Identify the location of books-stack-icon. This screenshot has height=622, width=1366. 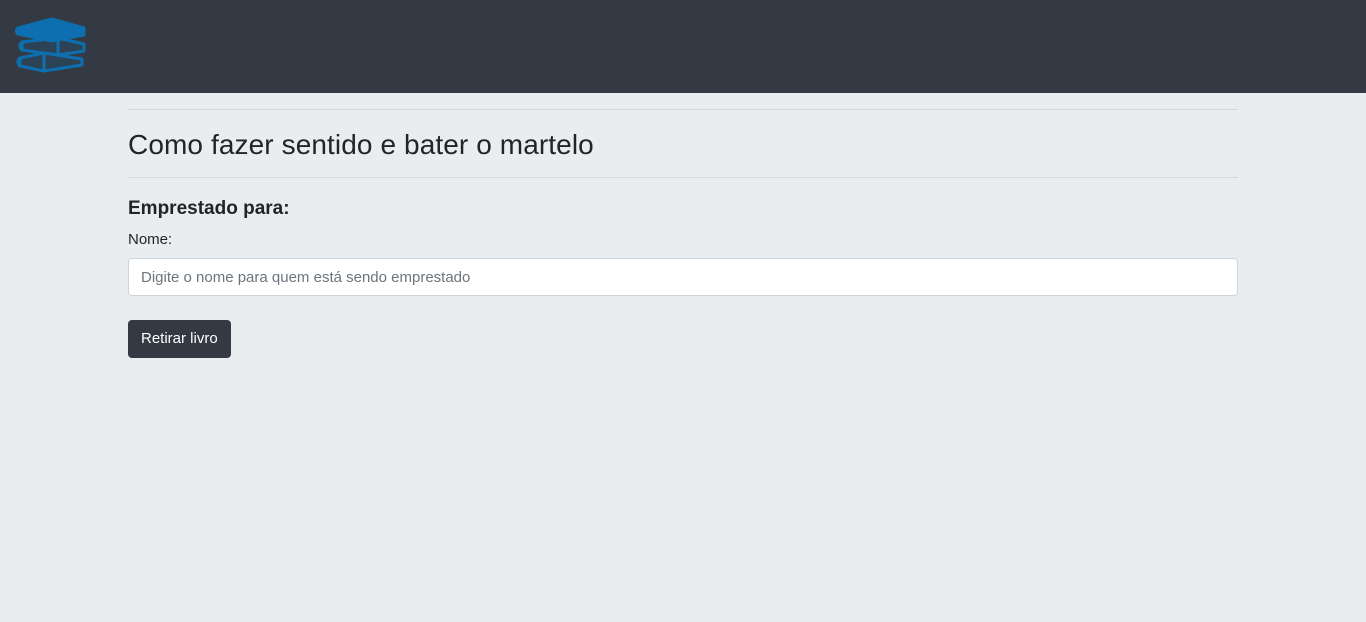
(50, 45).